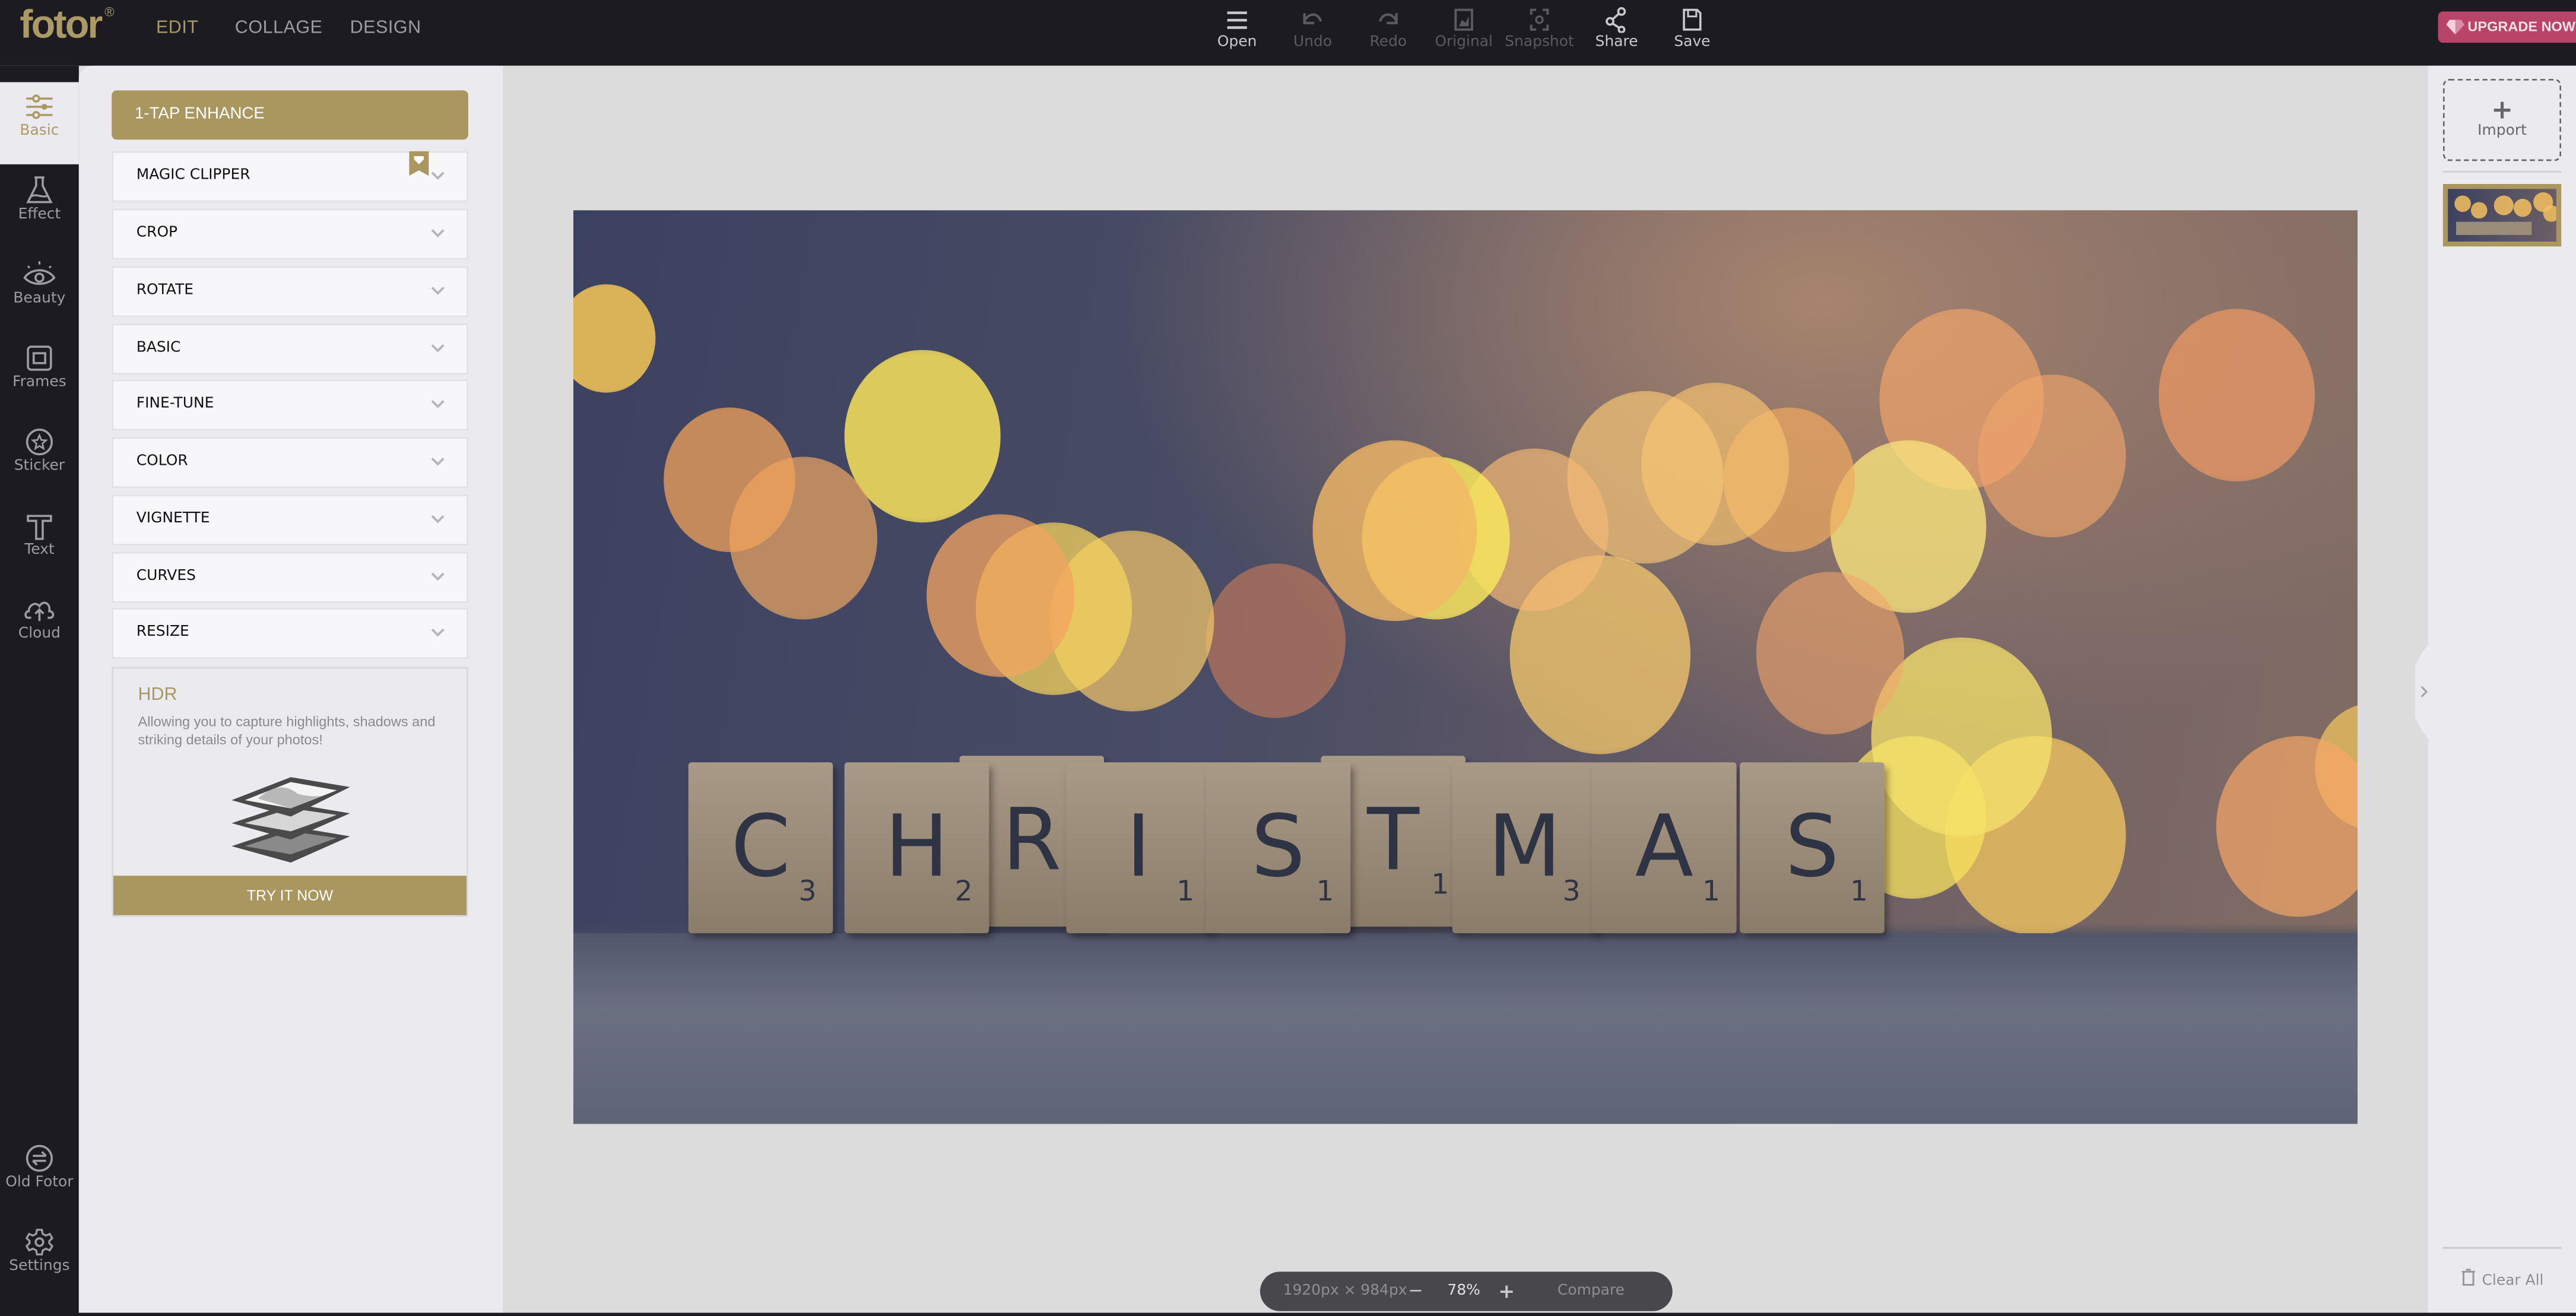 The width and height of the screenshot is (2576, 1316). I want to click on premium-diamond-icon, so click(419, 163).